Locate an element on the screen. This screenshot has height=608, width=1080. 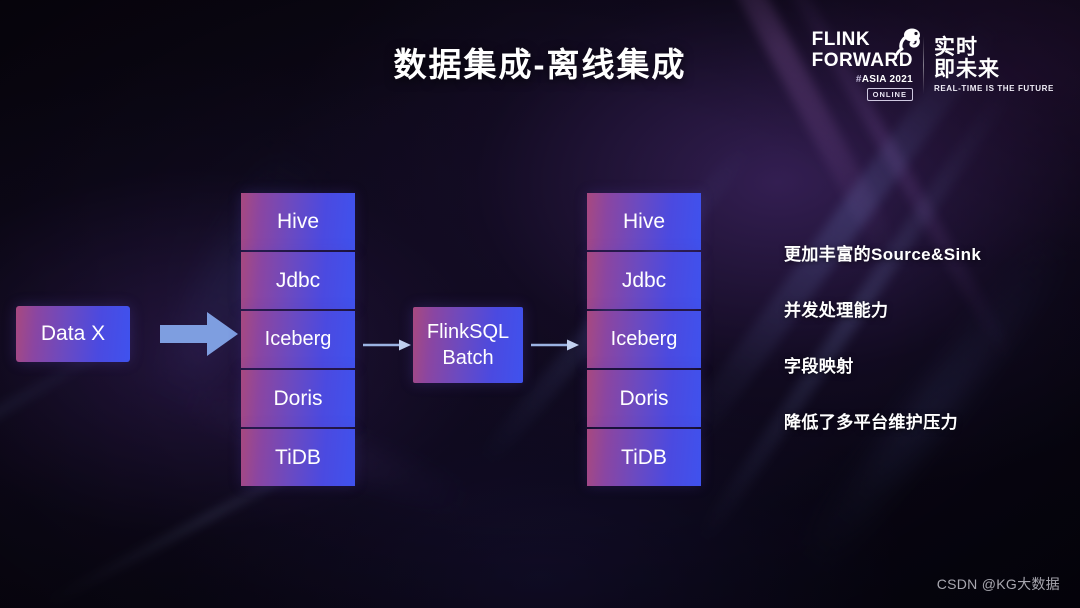
connector-tile-iceberg-source: Iceberg is located at coordinates (298, 339).